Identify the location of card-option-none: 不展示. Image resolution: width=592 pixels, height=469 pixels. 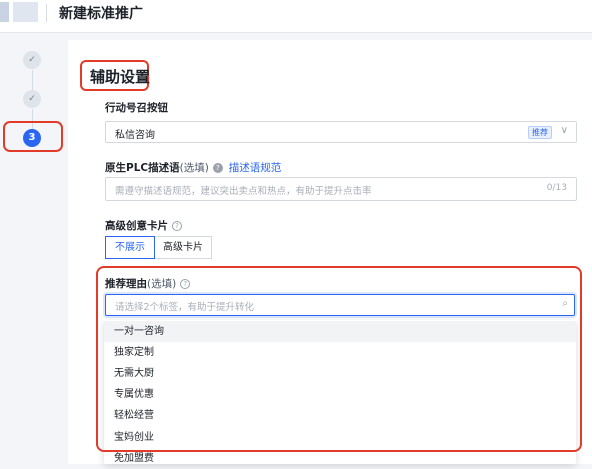
(130, 247).